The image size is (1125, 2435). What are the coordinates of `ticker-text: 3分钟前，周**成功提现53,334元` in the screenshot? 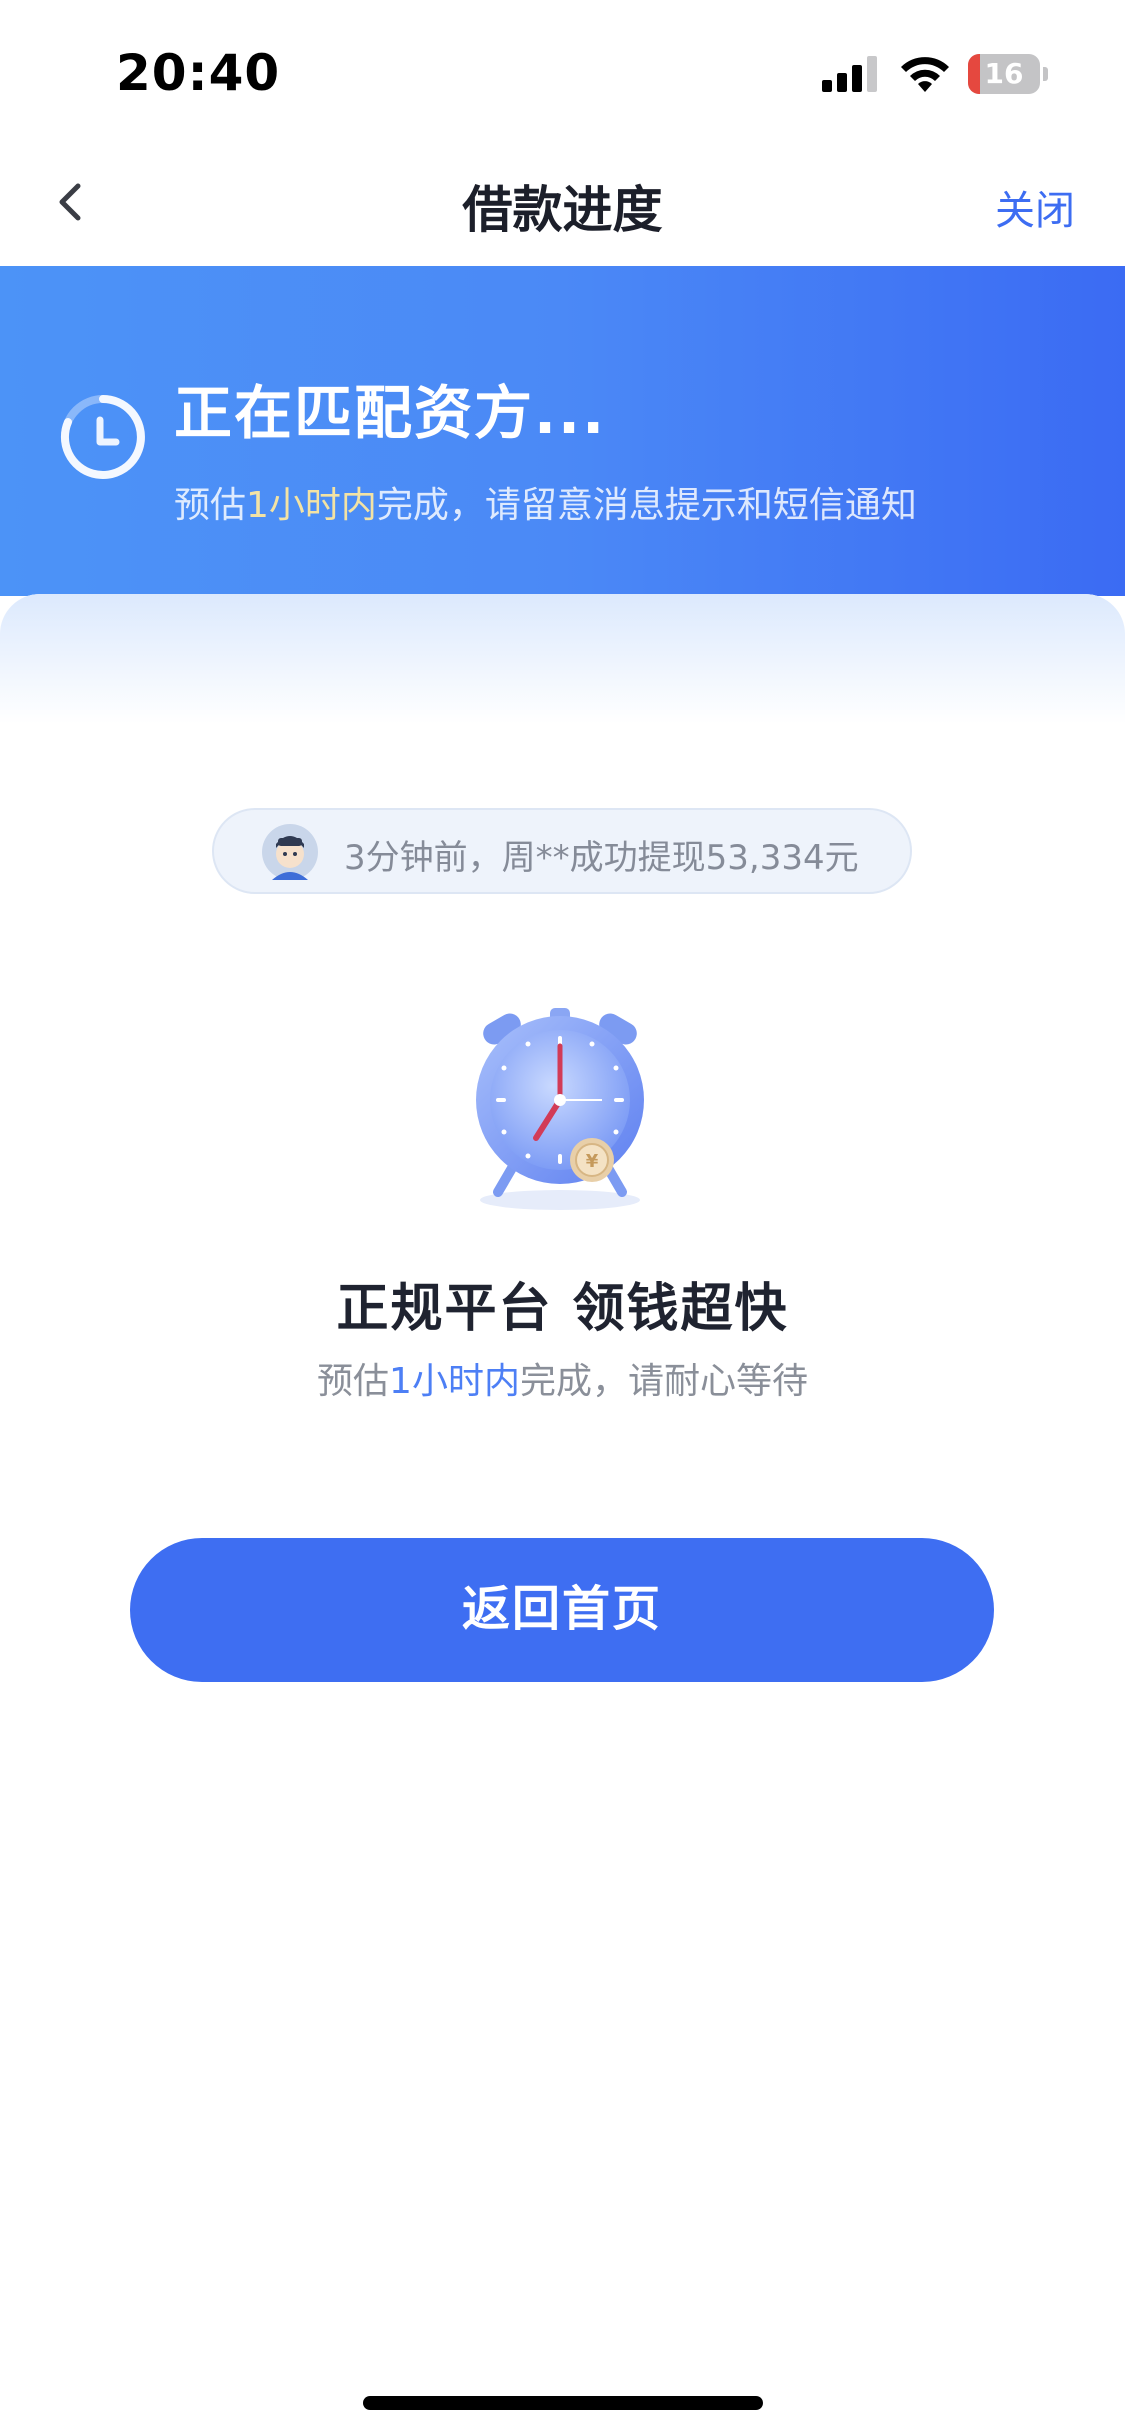 It's located at (601, 858).